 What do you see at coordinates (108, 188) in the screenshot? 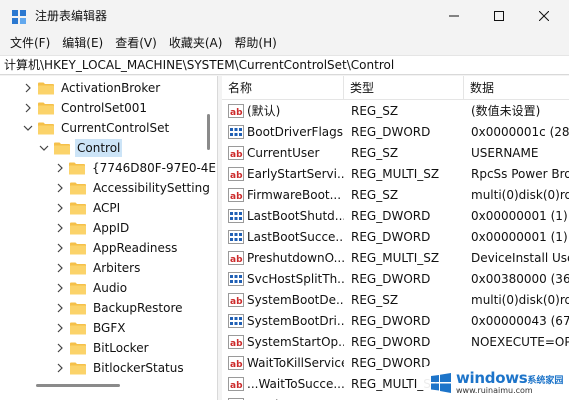
I see `tree-item: AccessibilitySetting` at bounding box center [108, 188].